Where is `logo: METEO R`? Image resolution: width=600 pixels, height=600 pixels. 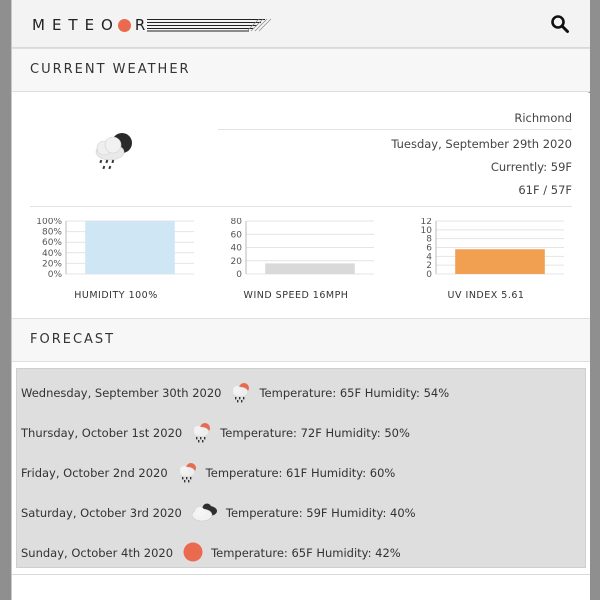
logo: METEO R is located at coordinates (152, 25).